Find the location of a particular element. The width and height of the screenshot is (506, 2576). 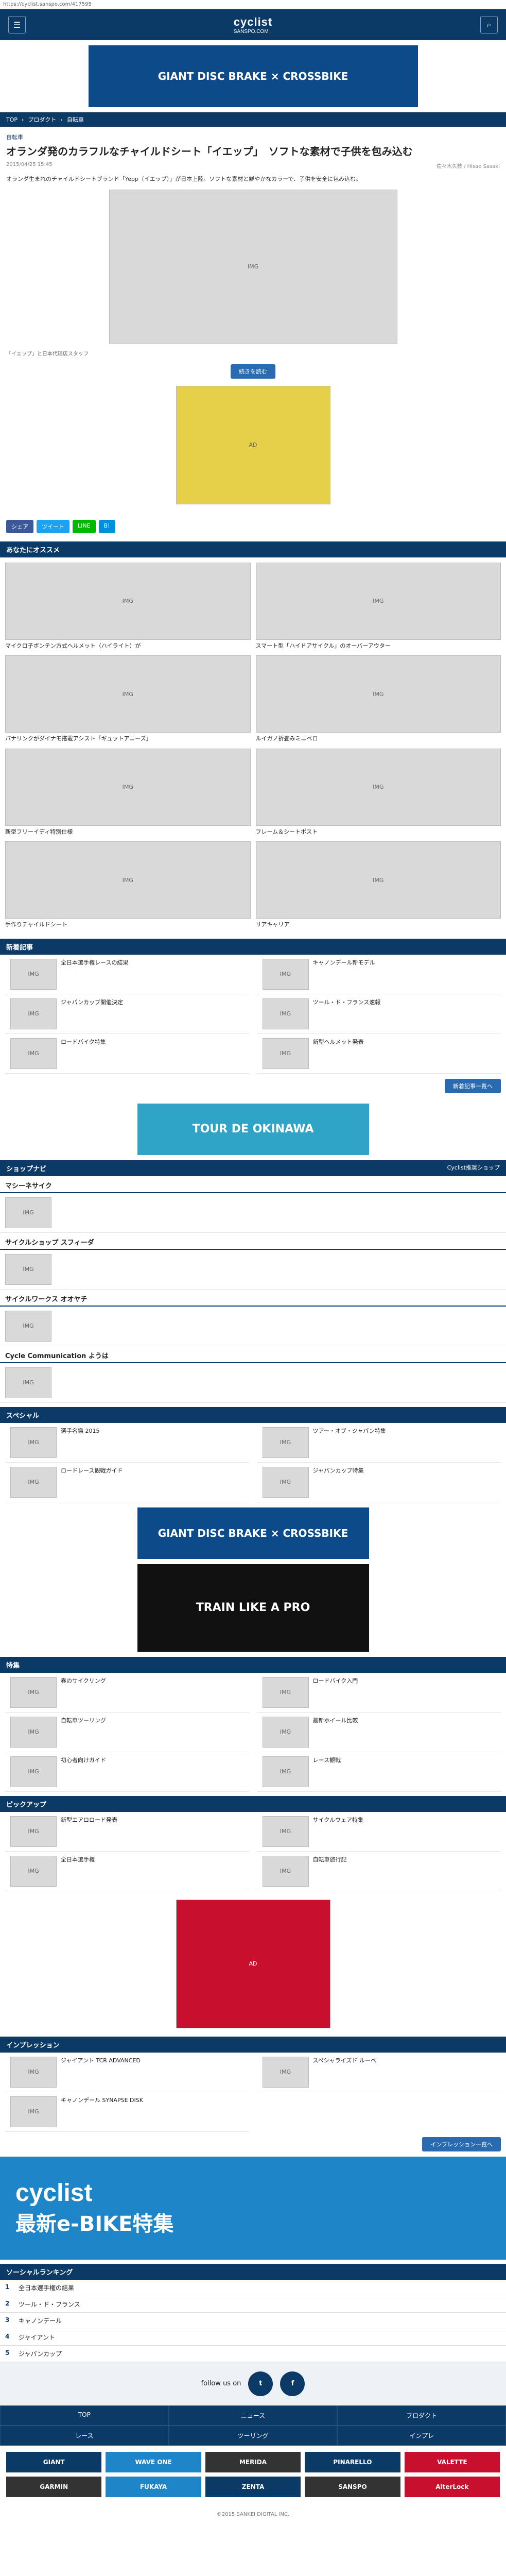

shop-sub: Cyclist推奨ショップ is located at coordinates (473, 1167).